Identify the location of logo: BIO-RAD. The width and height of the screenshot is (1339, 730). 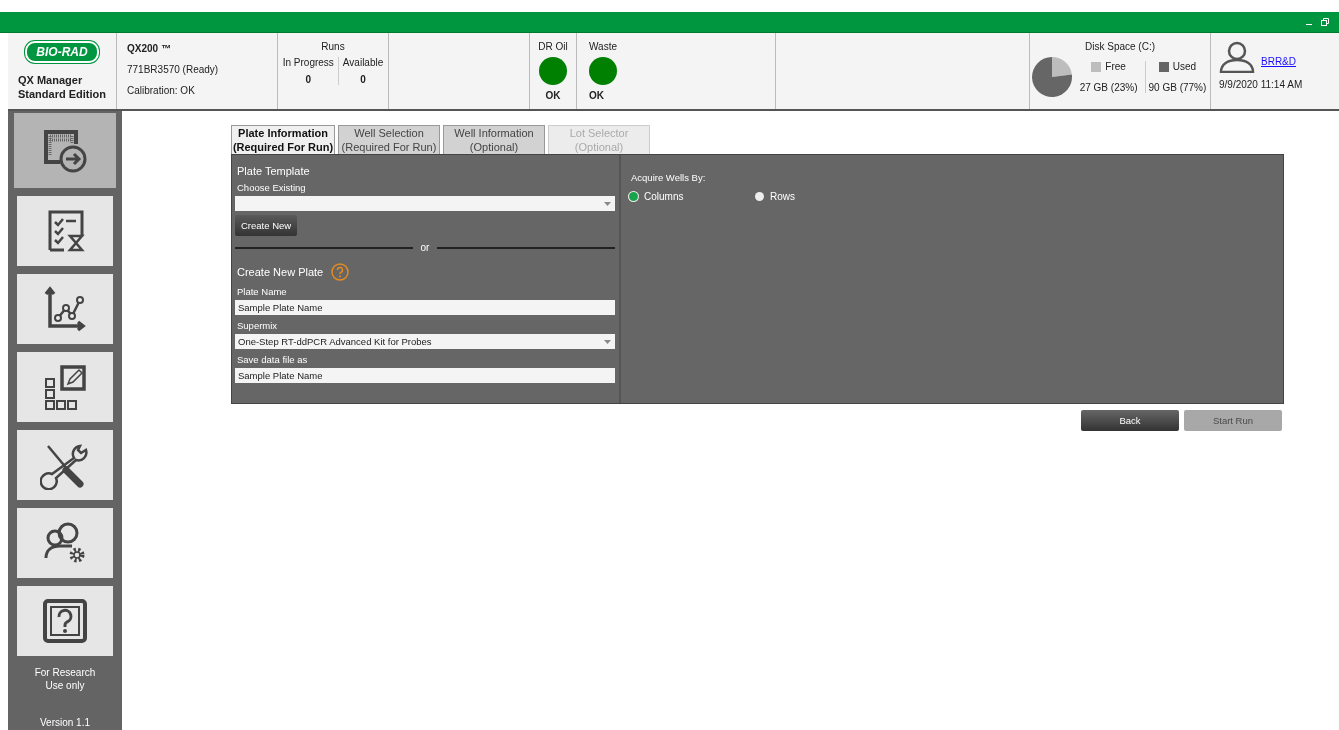
(62, 52).